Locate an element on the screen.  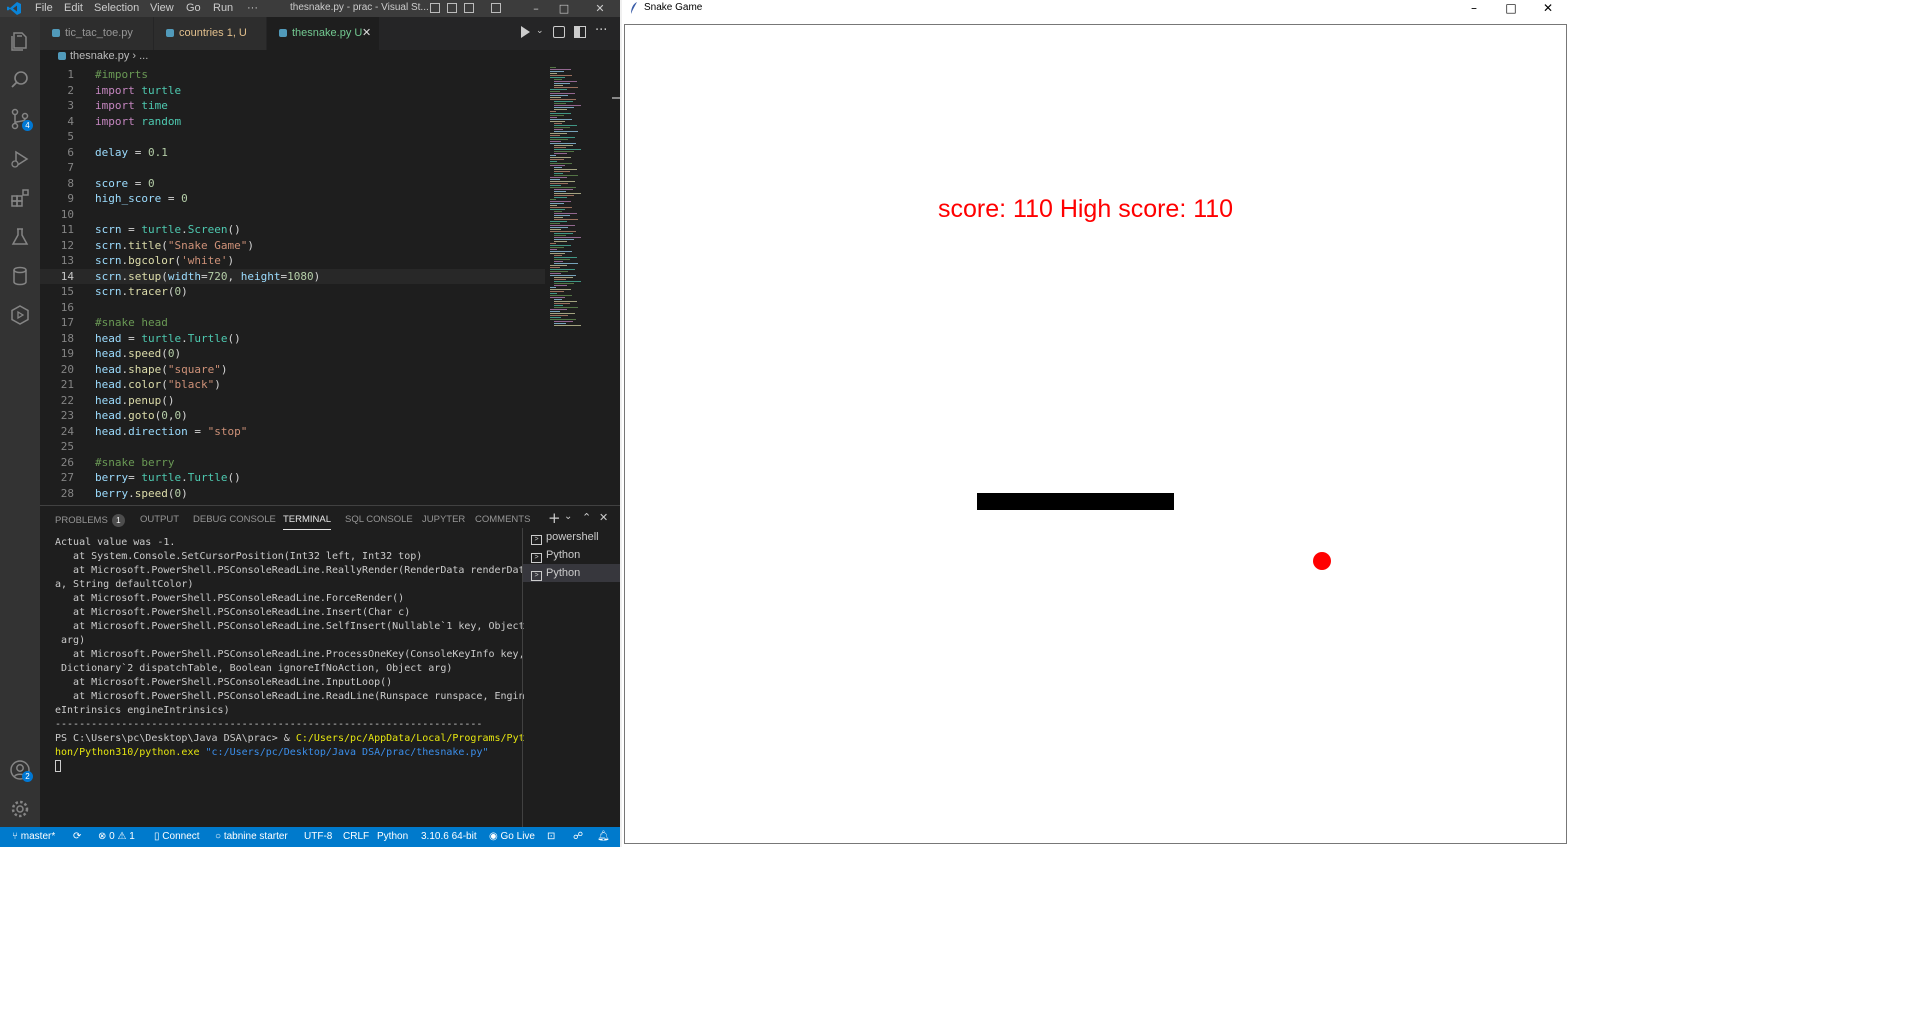
code-line: 23 head.goto(0,0) is located at coordinates (292, 416).